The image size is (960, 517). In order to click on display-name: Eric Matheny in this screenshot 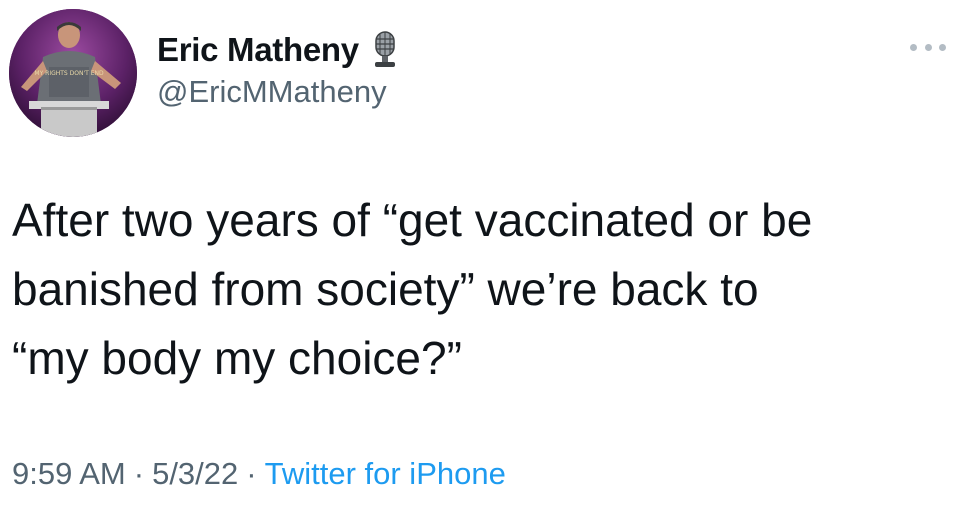, I will do `click(258, 50)`.